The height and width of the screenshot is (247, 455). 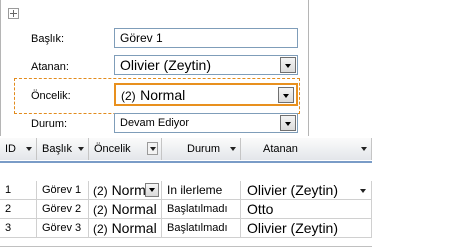 I want to click on status-dropdown-button, so click(x=288, y=123).